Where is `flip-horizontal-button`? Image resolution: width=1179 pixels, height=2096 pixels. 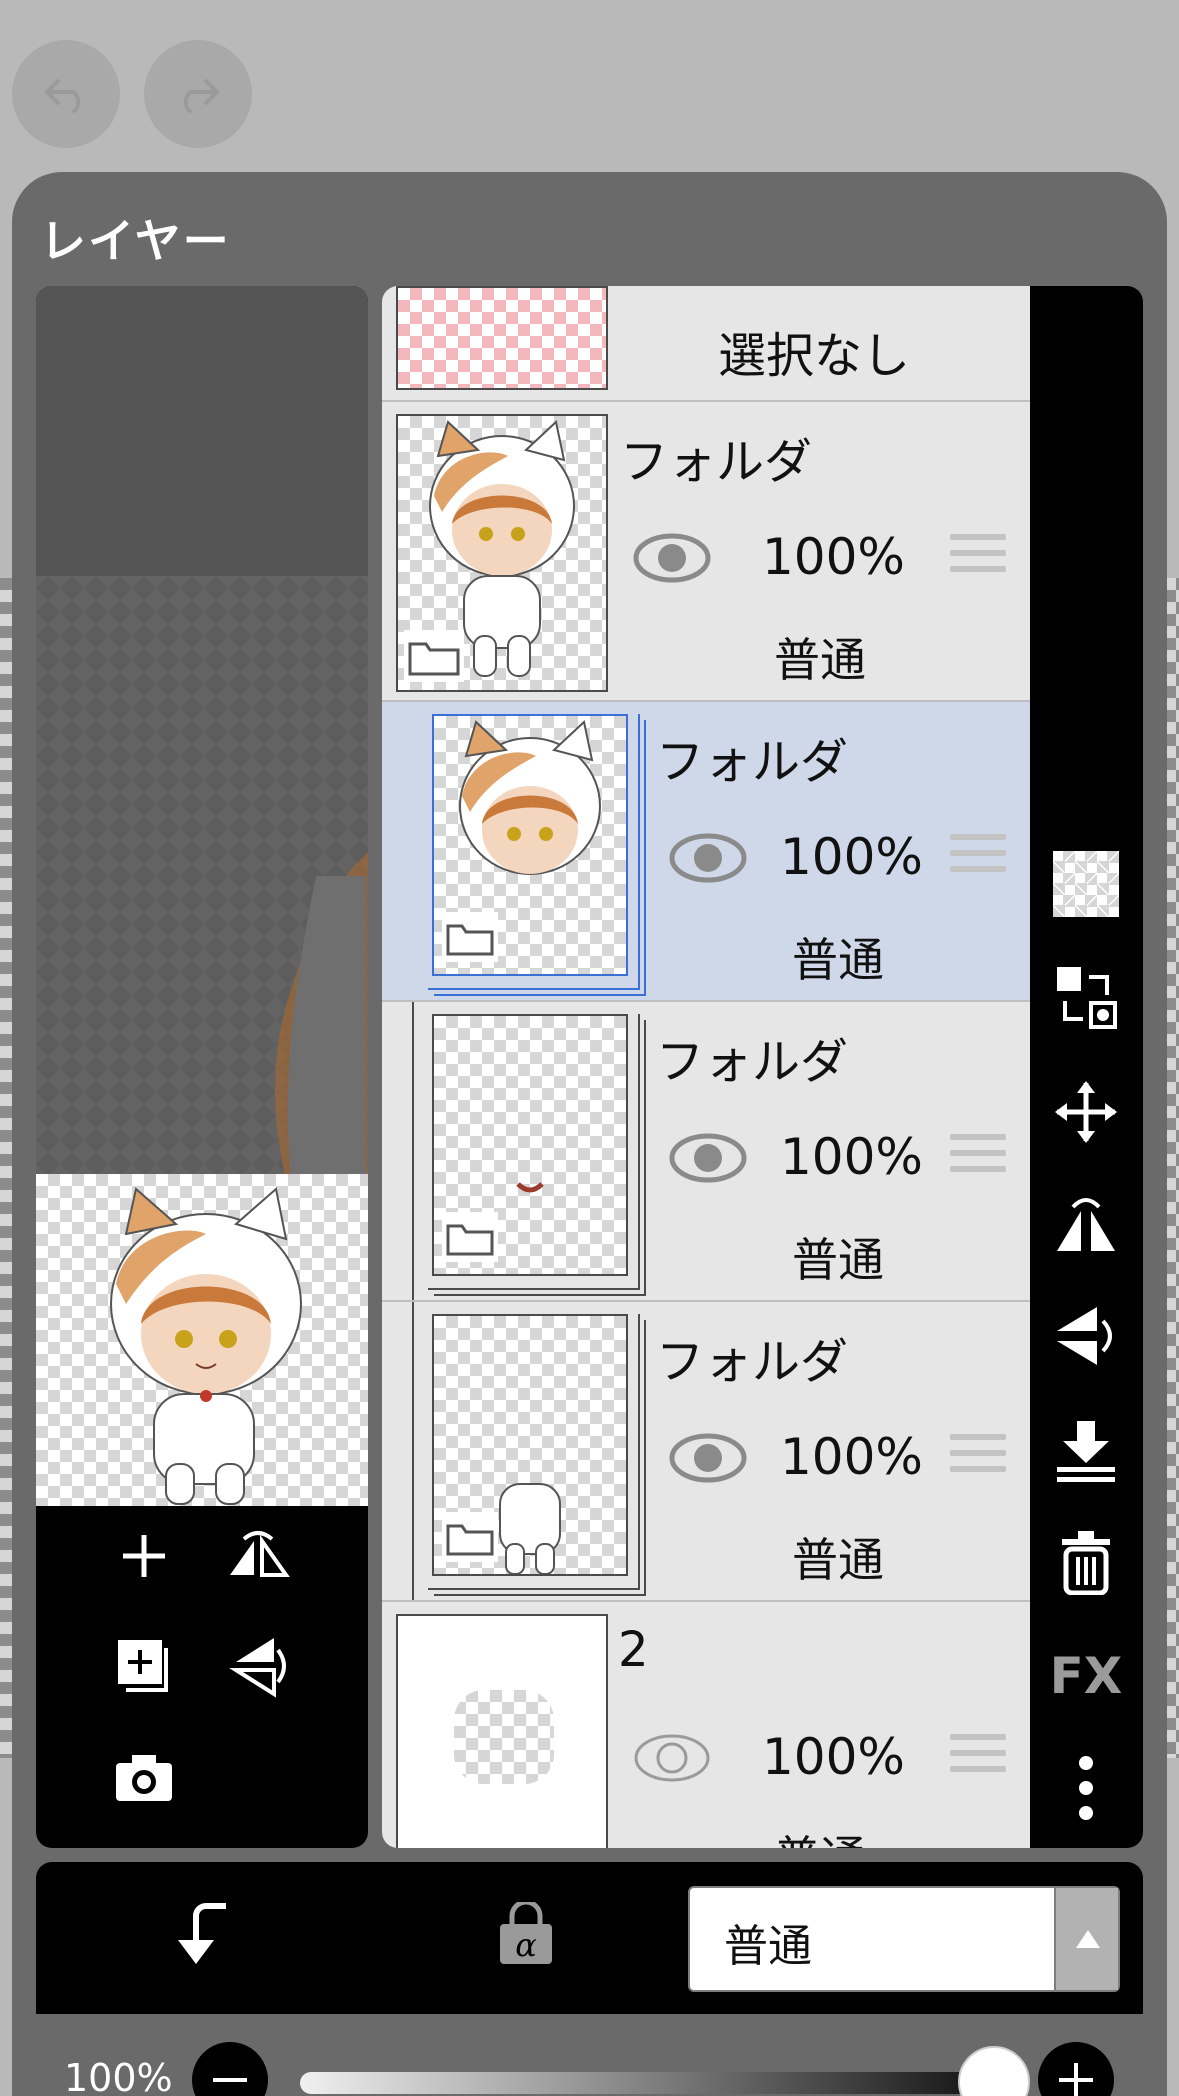 flip-horizontal-button is located at coordinates (258, 1556).